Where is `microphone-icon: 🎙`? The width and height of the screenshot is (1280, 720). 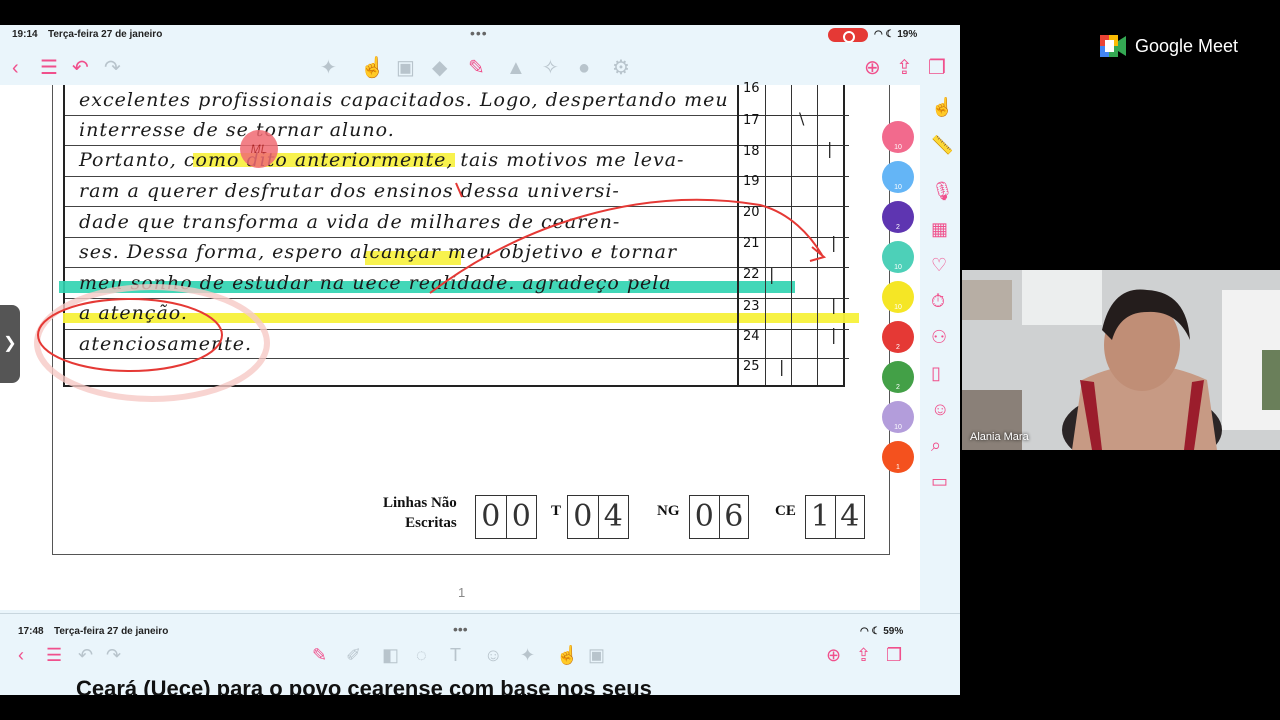
microphone-icon: 🎙 is located at coordinates (942, 191).